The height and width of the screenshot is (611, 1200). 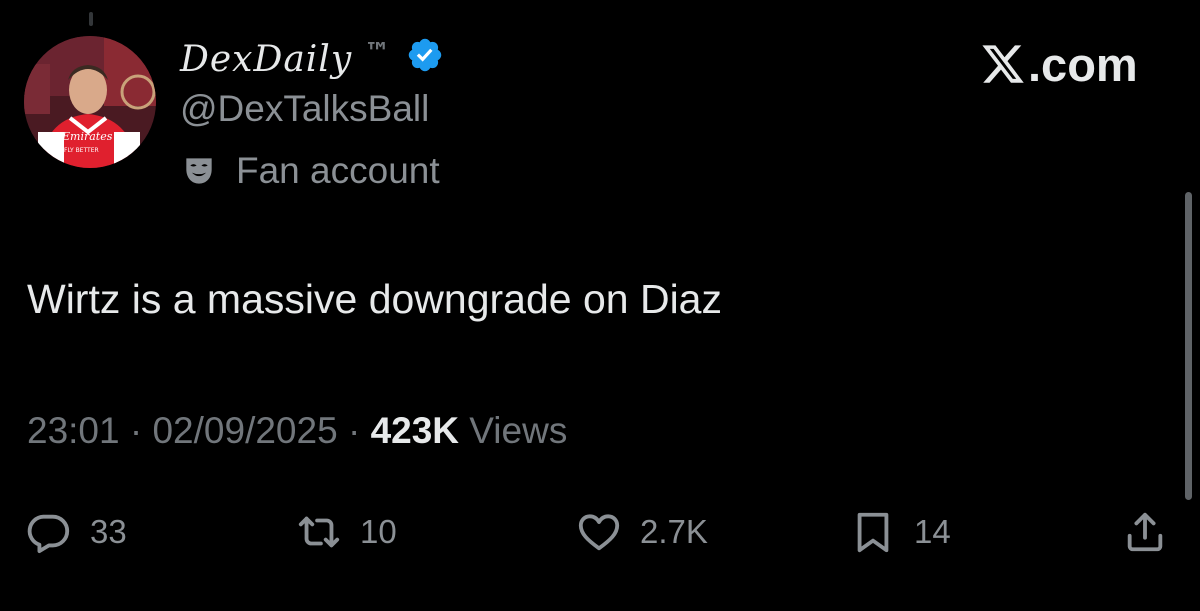 What do you see at coordinates (346, 532) in the screenshot?
I see `repost-button: 10` at bounding box center [346, 532].